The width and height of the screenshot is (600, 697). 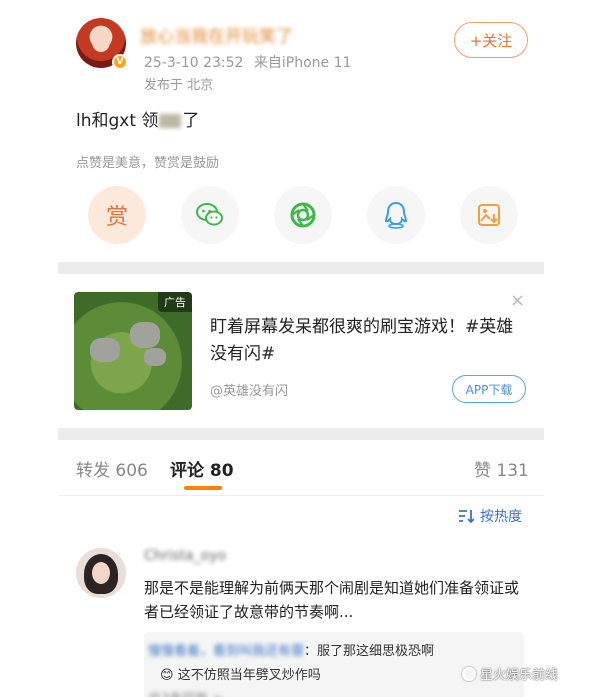 I want to click on ad-source: @英雄没有闪, so click(x=249, y=389).